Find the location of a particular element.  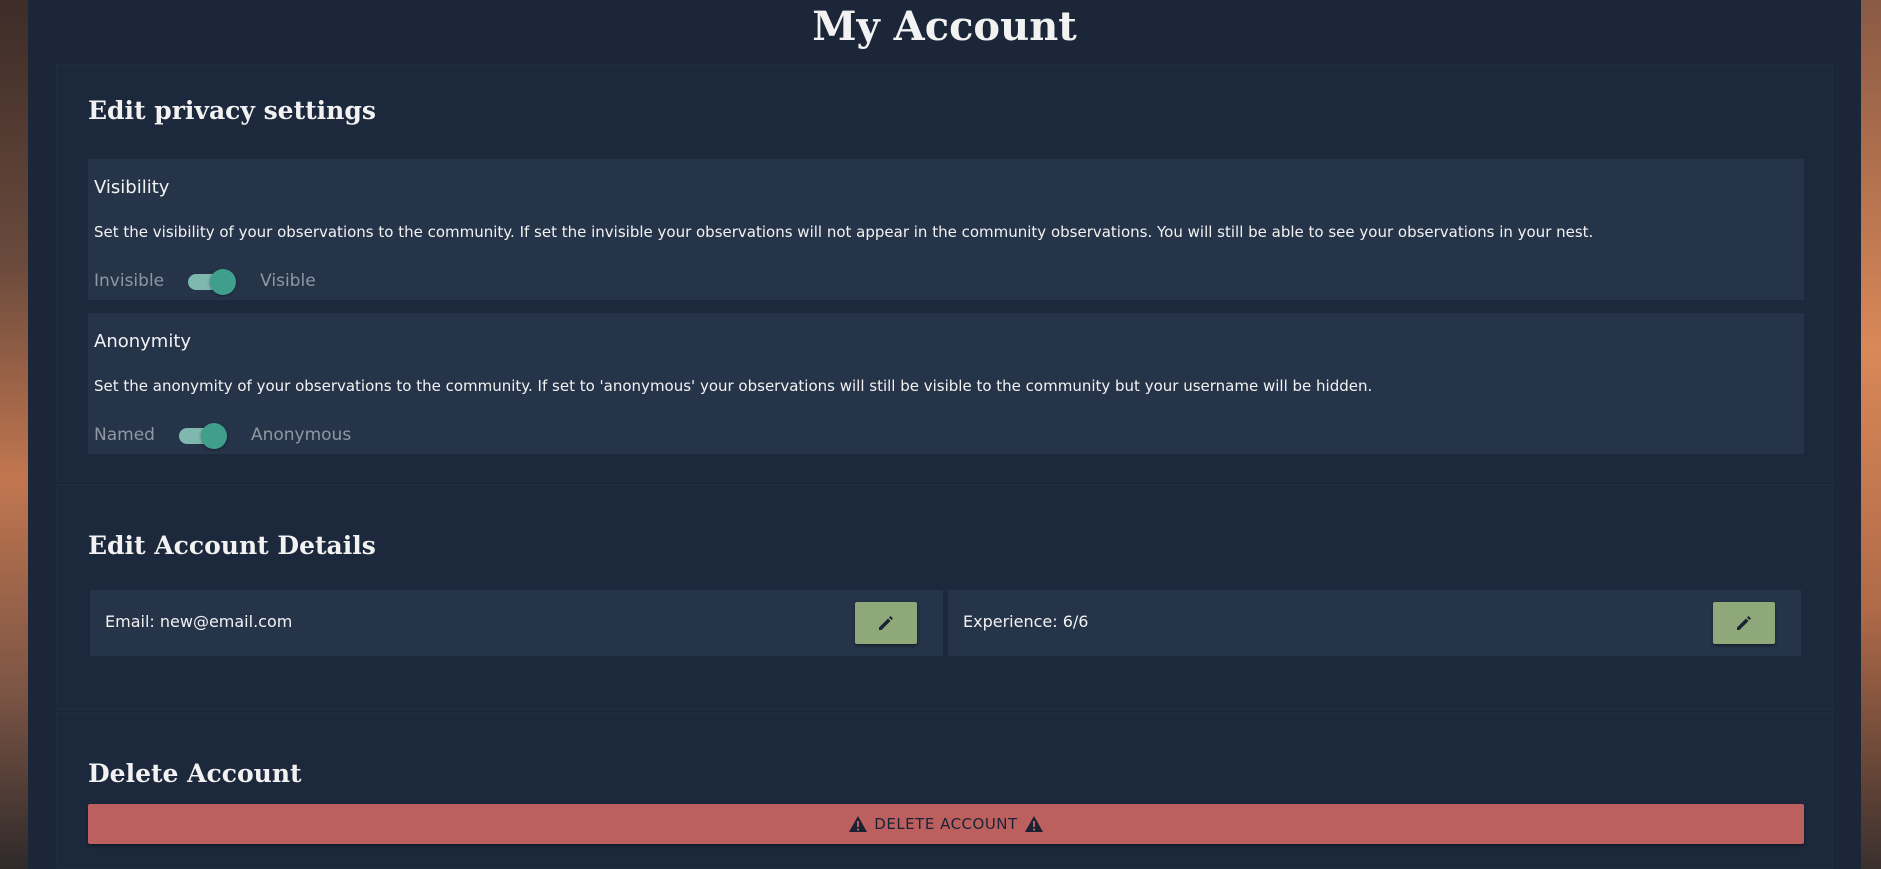

visibility-toggle-knob is located at coordinates (223, 282).